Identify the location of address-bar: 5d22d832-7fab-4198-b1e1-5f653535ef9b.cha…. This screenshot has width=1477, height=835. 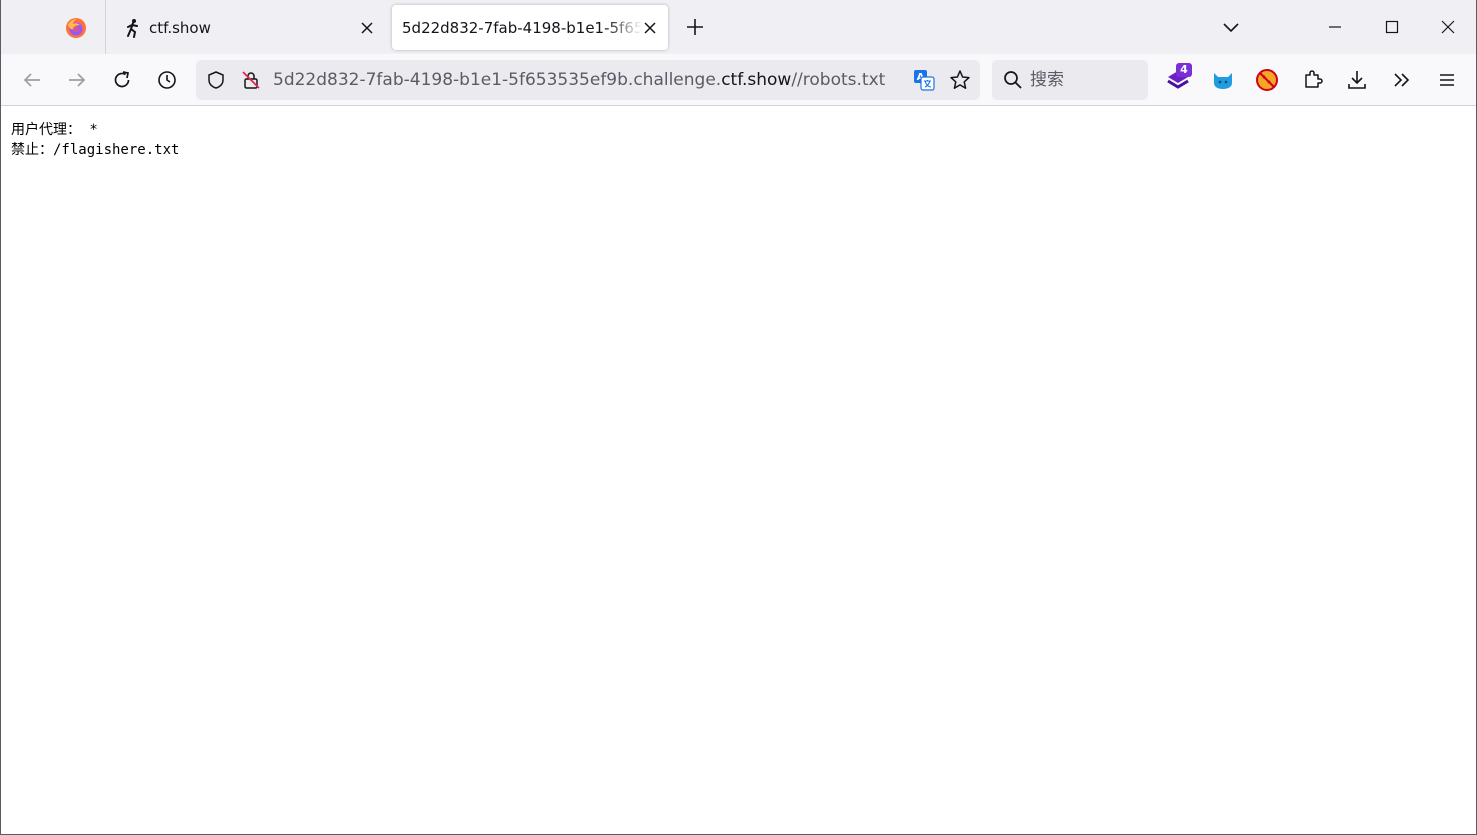
(588, 80).